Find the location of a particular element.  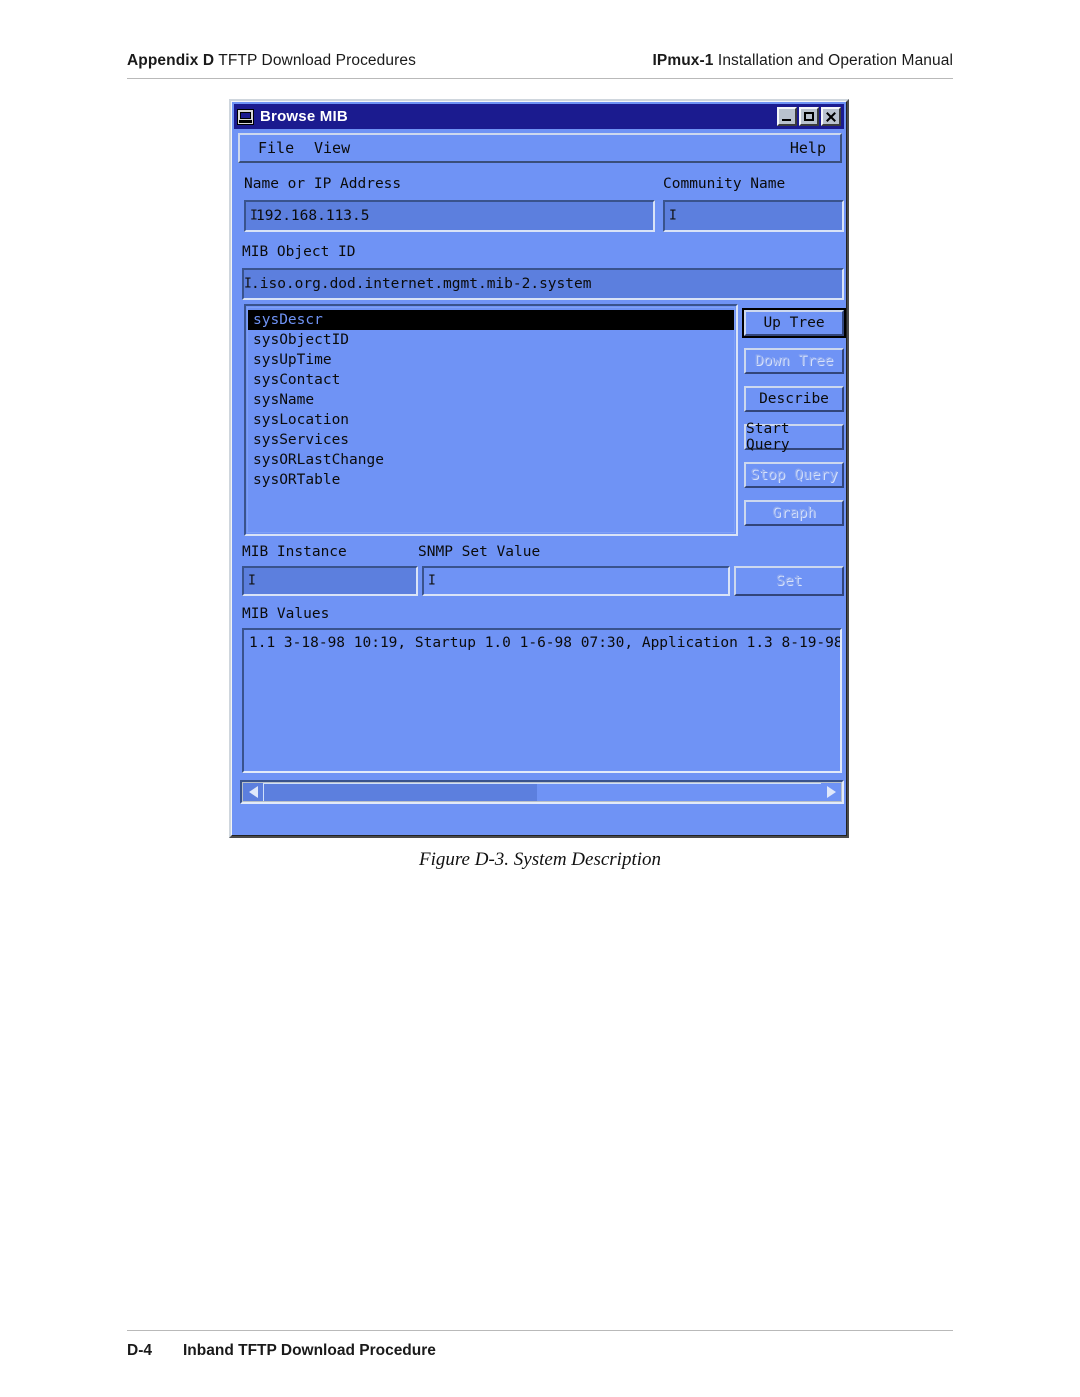

window-controls is located at coordinates (809, 116).